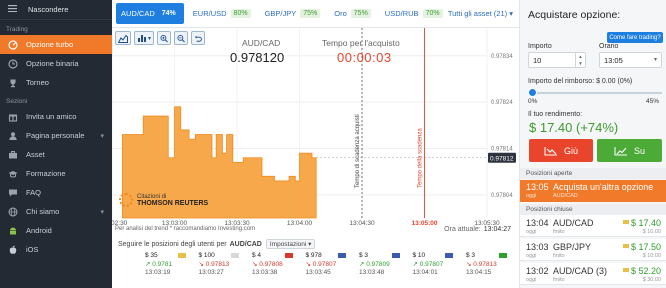 The height and width of the screenshot is (288, 666). I want to click on current-time-label: Ora attuale:, so click(462, 229).